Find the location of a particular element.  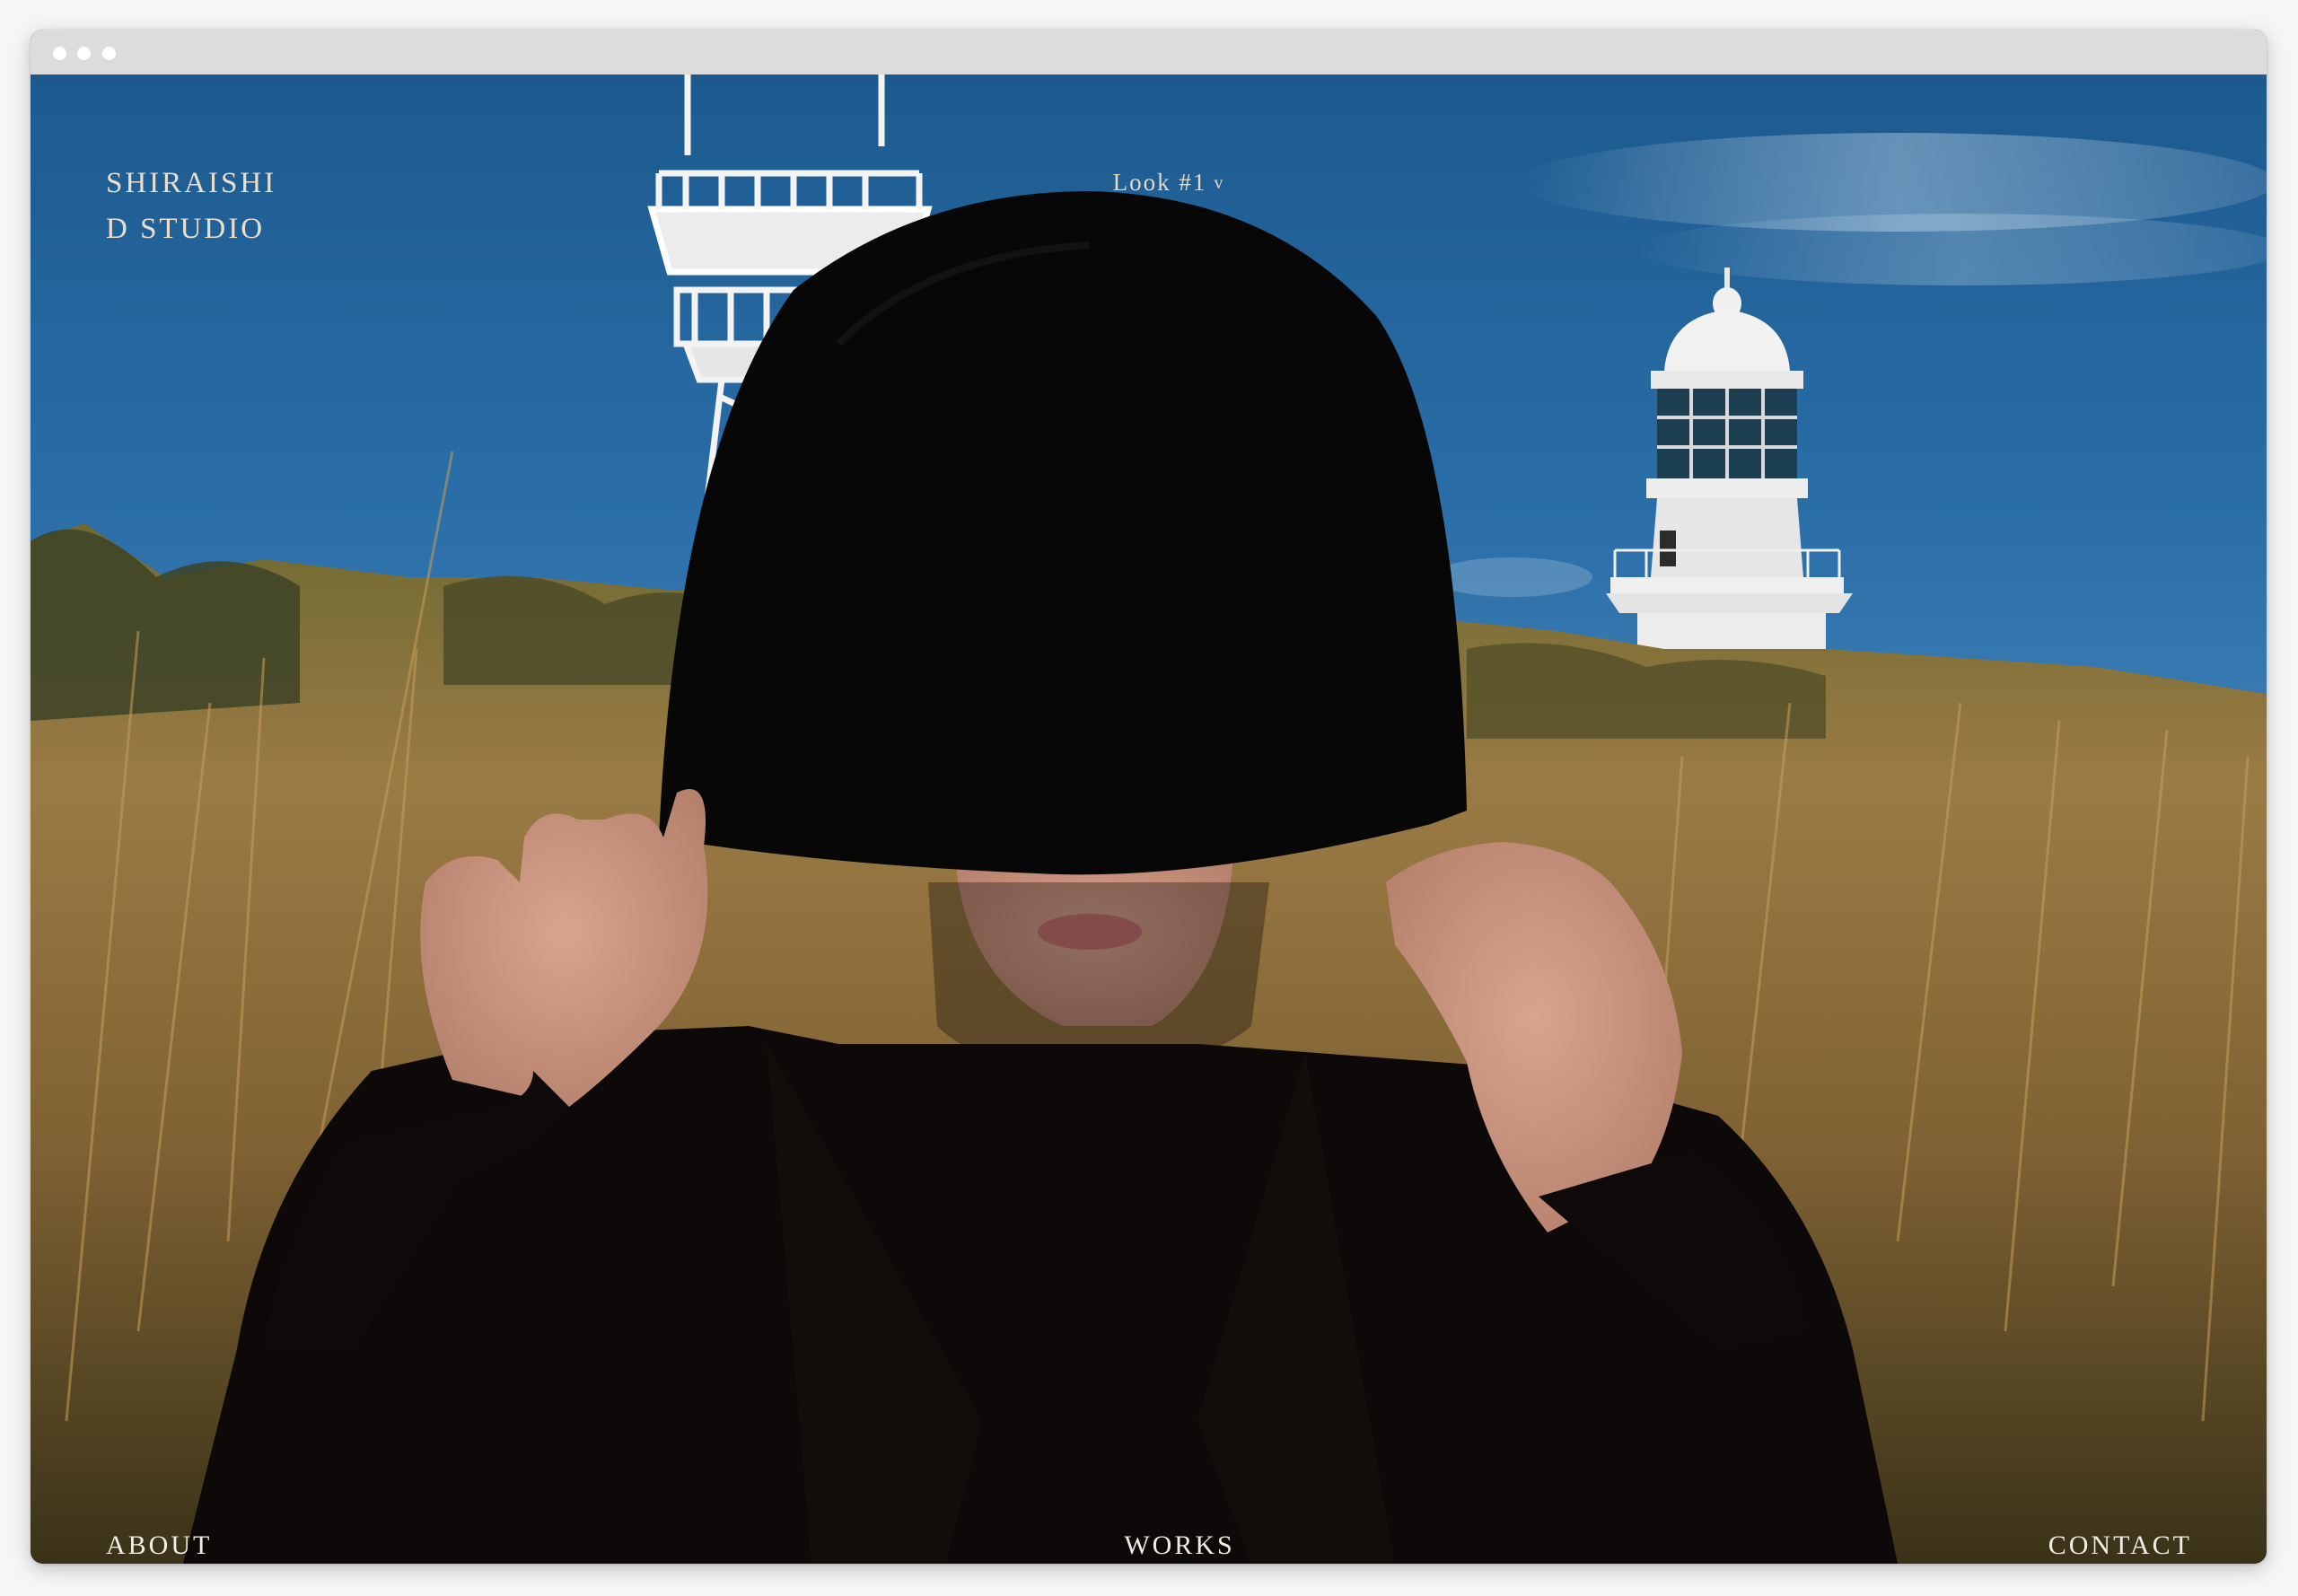

look-selector: Look #1 v is located at coordinates (1169, 183).